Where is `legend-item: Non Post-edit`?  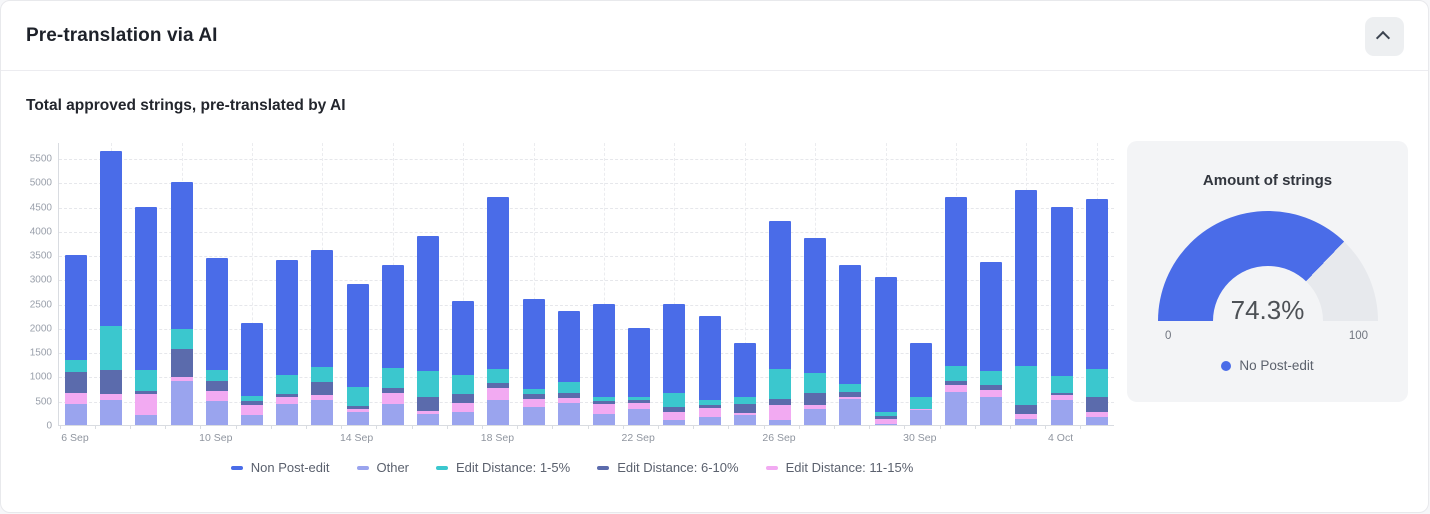 legend-item: Non Post-edit is located at coordinates (280, 467).